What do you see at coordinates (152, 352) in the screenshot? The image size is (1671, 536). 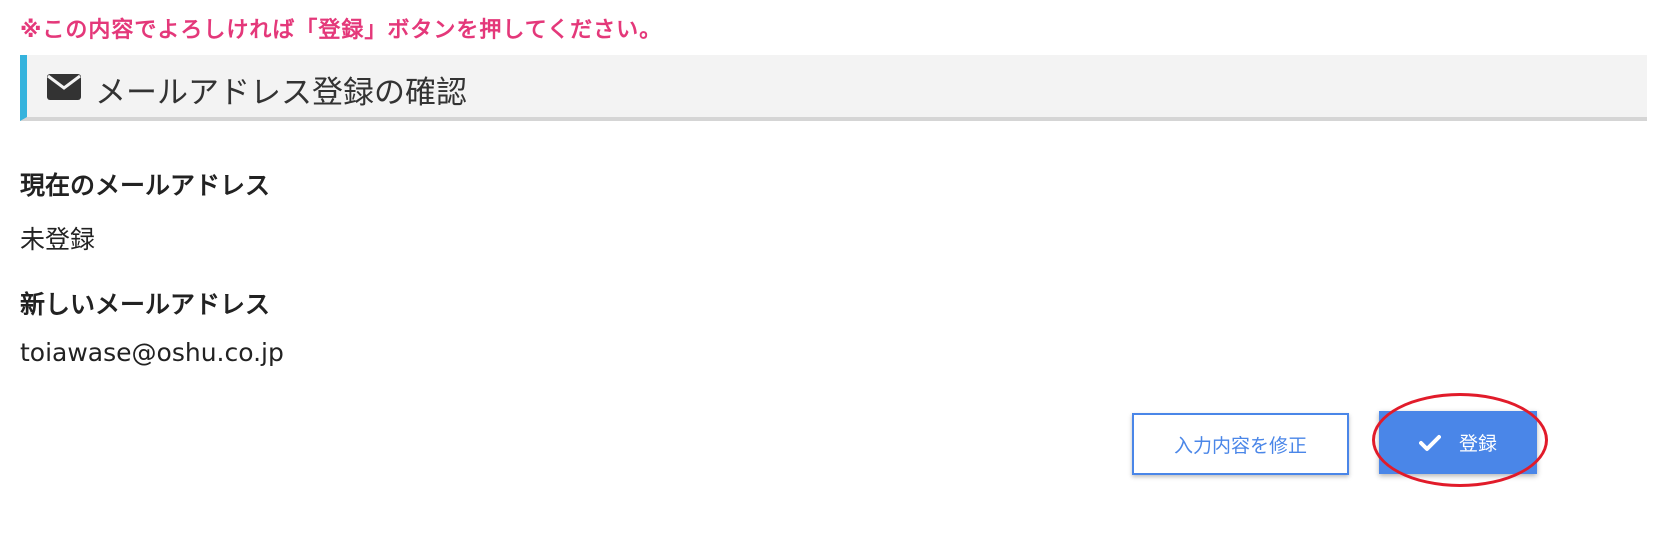 I see `new-email-value: toiawase@oshu.co.jp` at bounding box center [152, 352].